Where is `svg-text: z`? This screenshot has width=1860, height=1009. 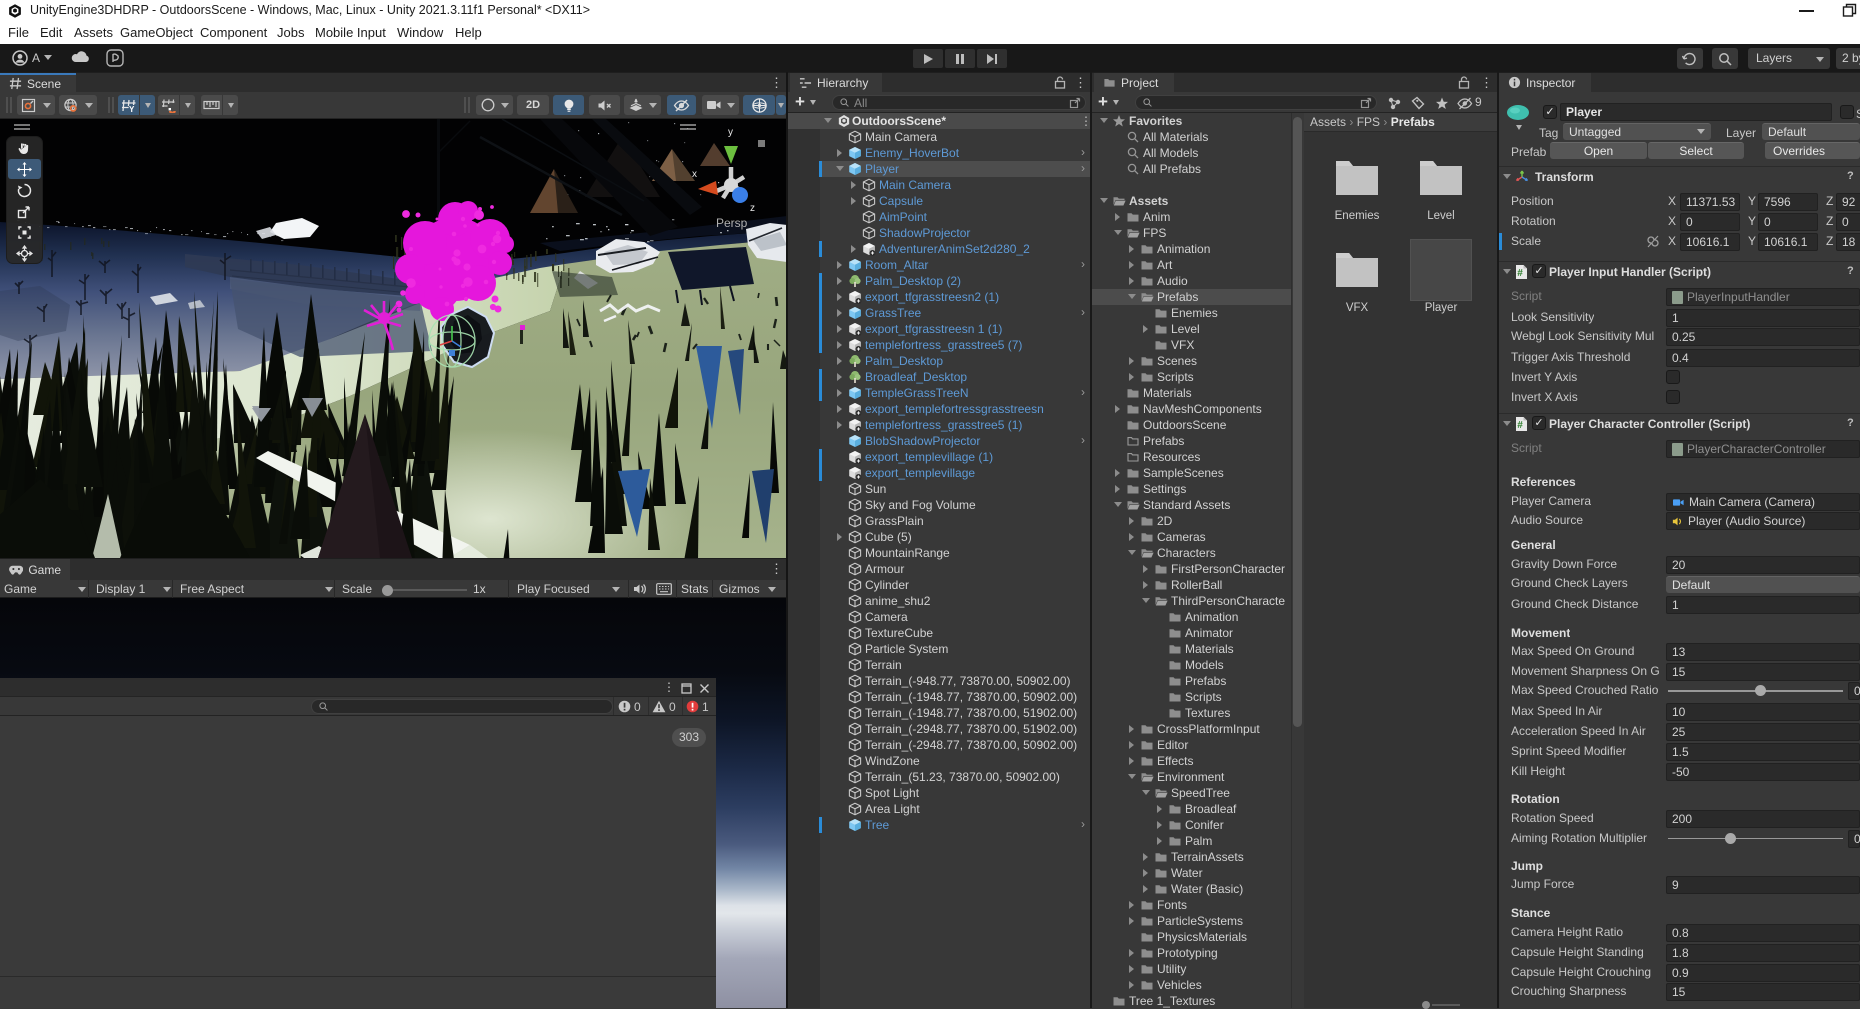
svg-text: z is located at coordinates (752, 208).